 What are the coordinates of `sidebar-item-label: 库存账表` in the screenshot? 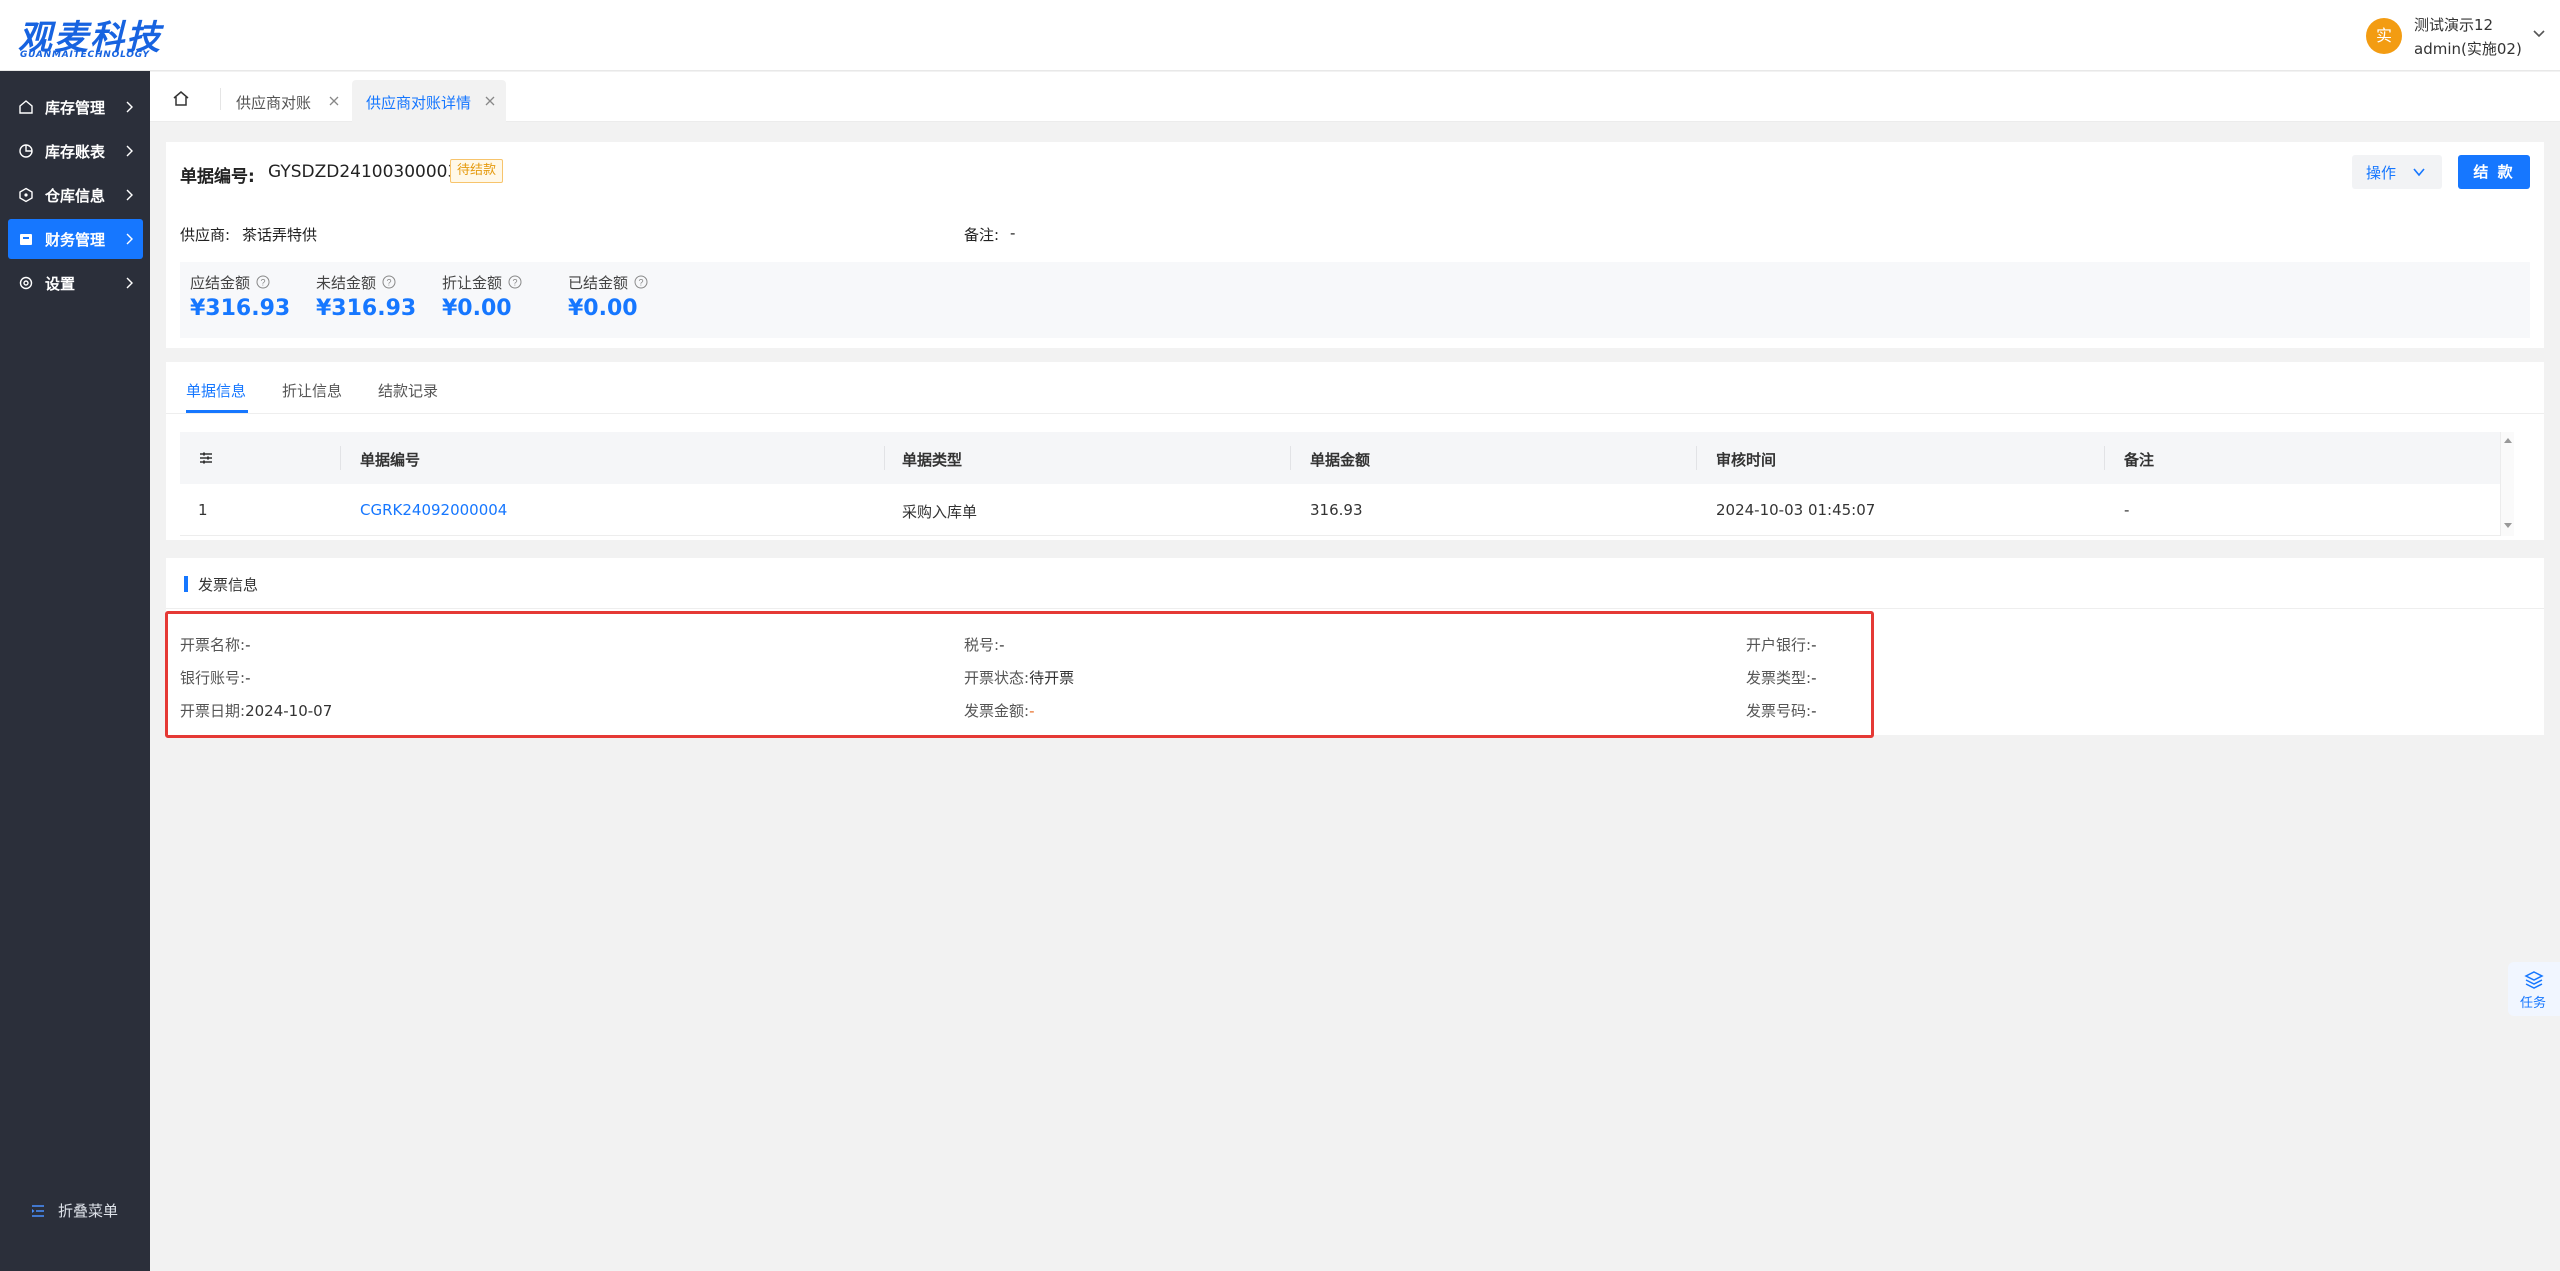 It's located at (75, 152).